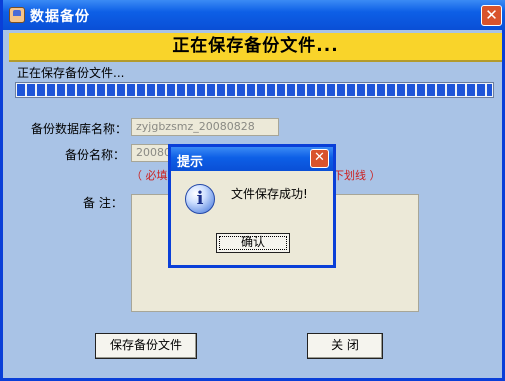 Image resolution: width=505 pixels, height=381 pixels. I want to click on window-title: 数据备份, so click(60, 17).